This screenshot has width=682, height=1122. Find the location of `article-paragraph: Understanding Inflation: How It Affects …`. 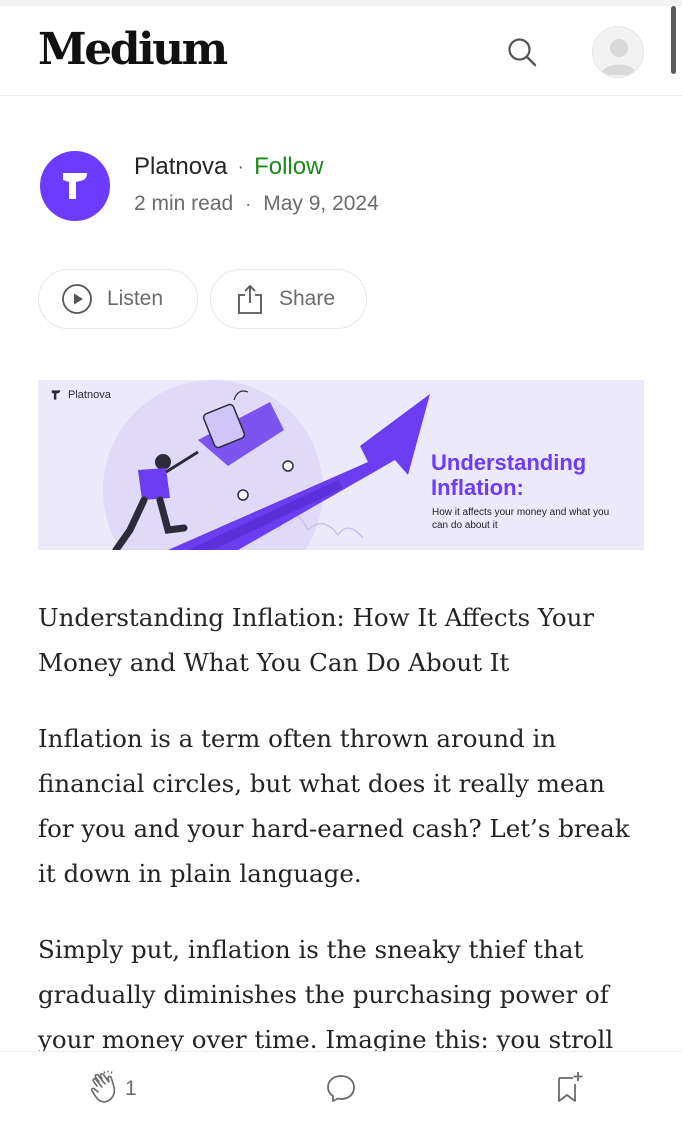

article-paragraph: Understanding Inflation: How It Affects … is located at coordinates (316, 640).